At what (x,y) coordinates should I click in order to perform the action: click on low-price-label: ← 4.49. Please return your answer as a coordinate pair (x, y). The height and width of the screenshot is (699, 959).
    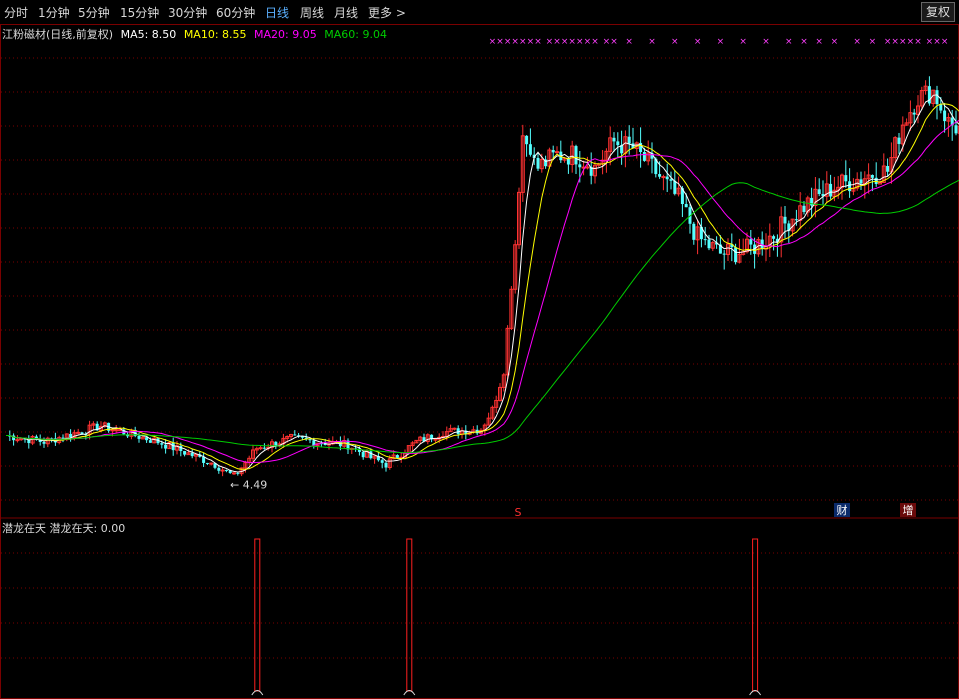
    Looking at the image, I should click on (248, 485).